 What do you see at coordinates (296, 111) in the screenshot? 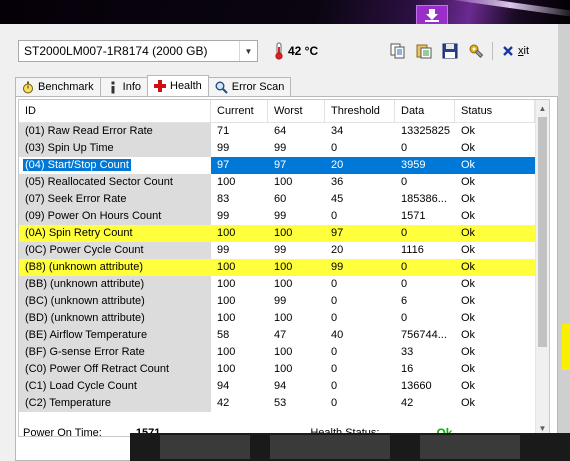
I see `column-header-worst: Worst` at bounding box center [296, 111].